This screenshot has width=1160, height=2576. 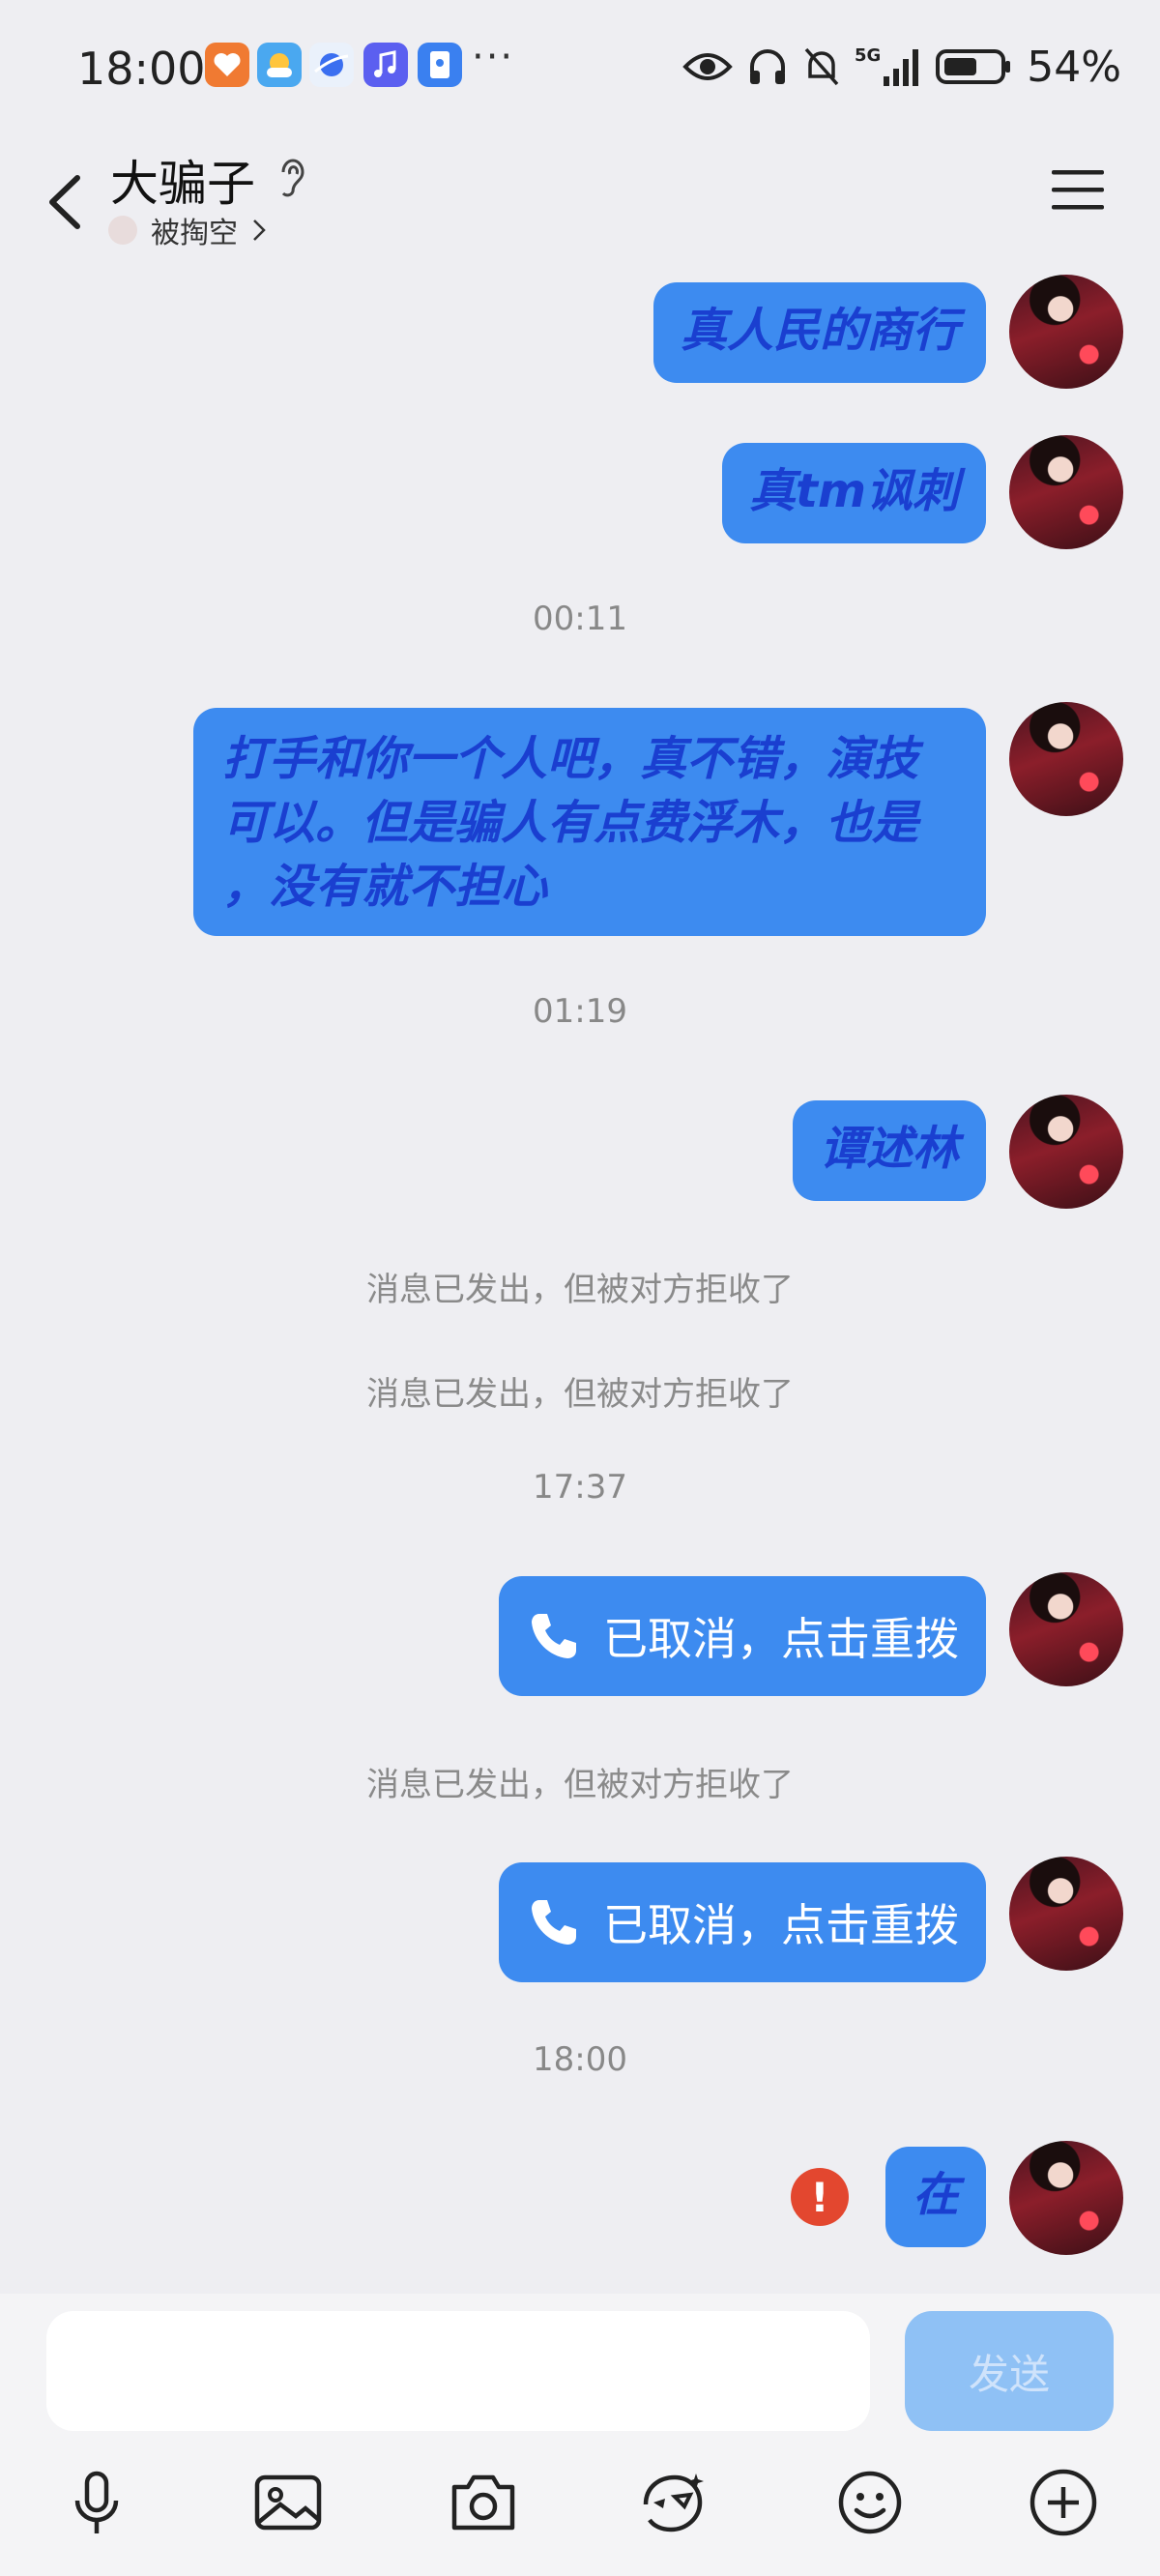 I want to click on plus-icon, so click(x=1063, y=2502).